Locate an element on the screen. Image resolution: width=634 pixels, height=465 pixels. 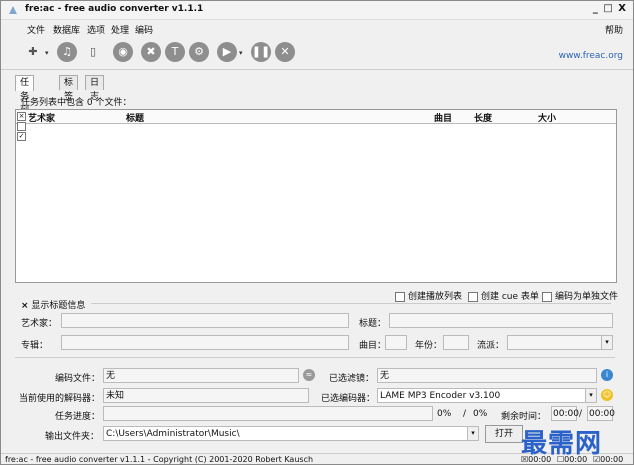
encoder-value: LAME MP3 Encoder v3.100 is located at coordinates (440, 396).